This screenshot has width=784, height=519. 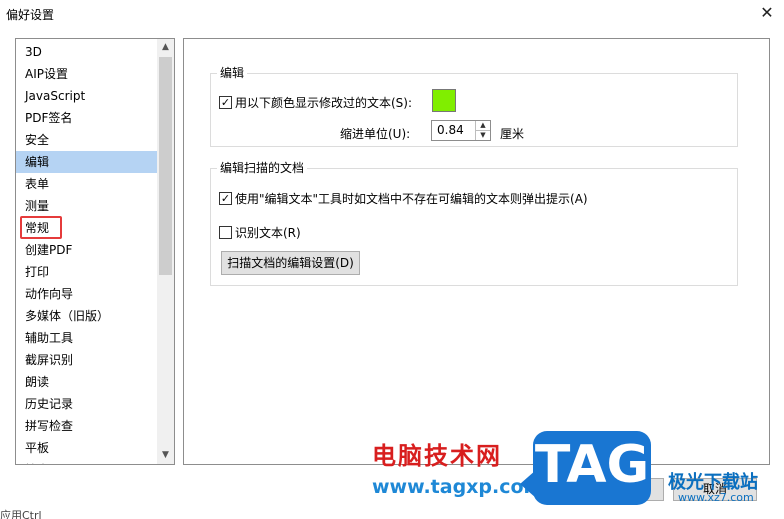 I want to click on category-label: JavaScript, so click(x=55, y=96).